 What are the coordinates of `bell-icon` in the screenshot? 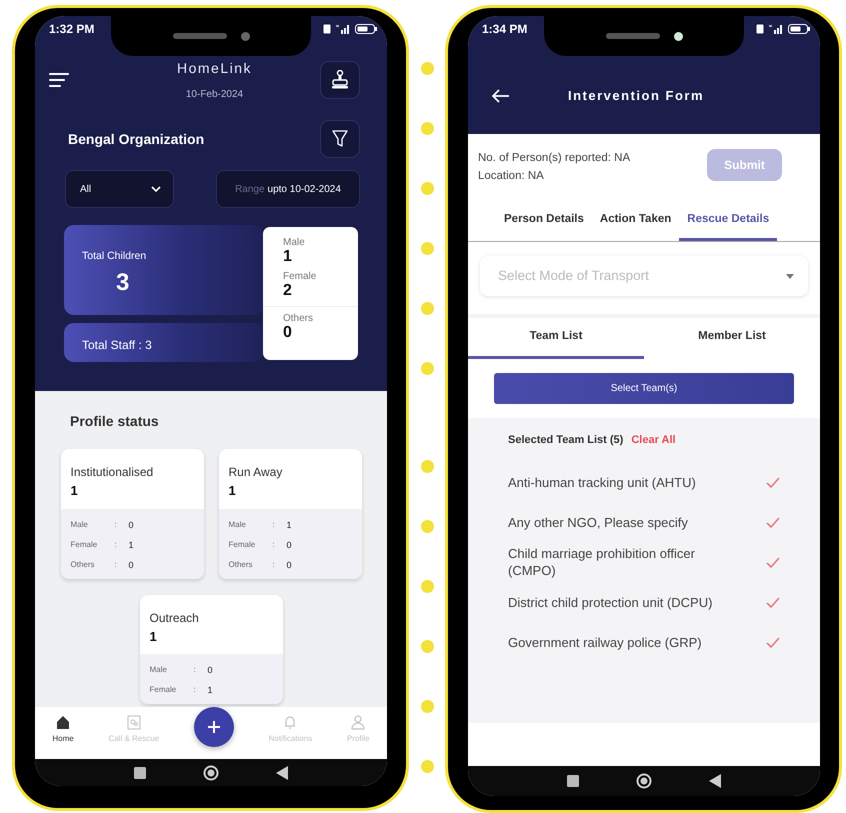 It's located at (290, 722).